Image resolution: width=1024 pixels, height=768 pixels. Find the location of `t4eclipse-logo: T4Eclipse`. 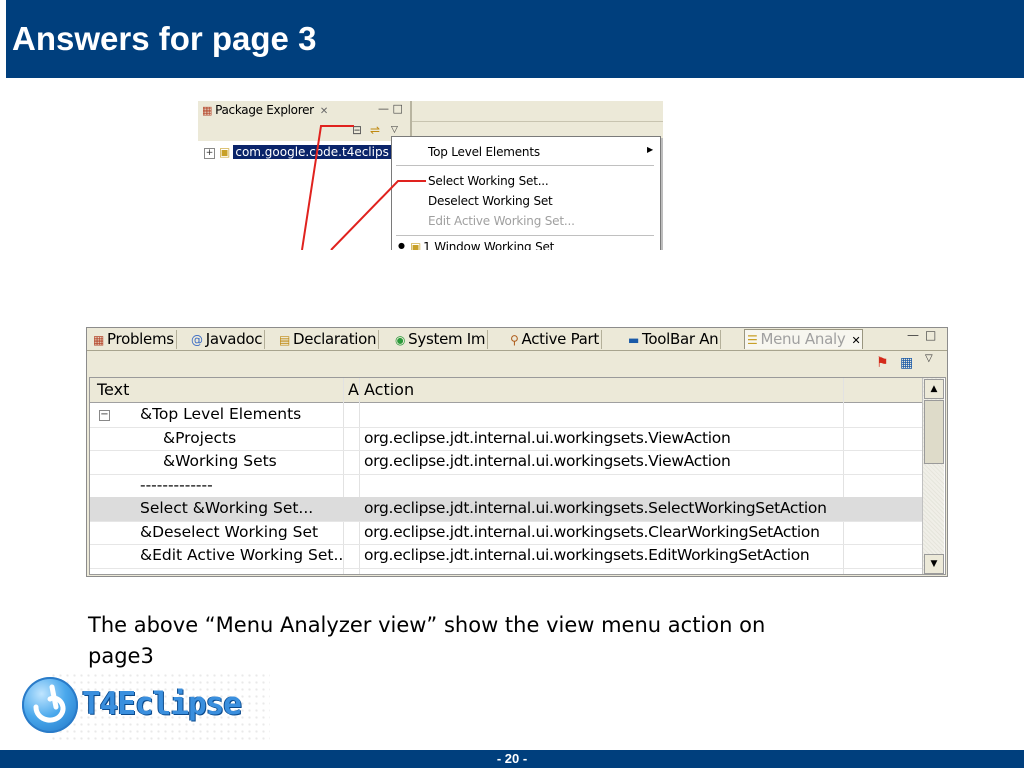

t4eclipse-logo: T4Eclipse is located at coordinates (160, 707).